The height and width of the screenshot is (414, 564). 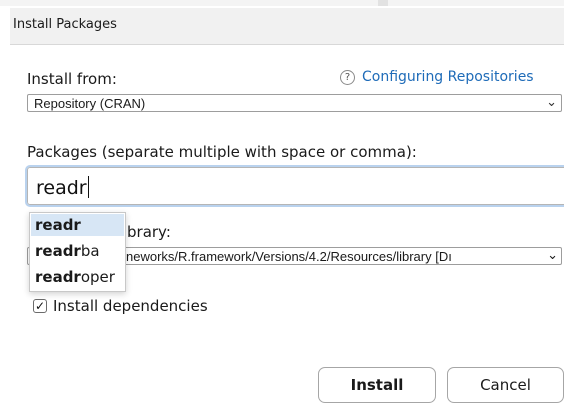 What do you see at coordinates (294, 103) in the screenshot?
I see `install-from-select: Repository (CRAN) ⌄` at bounding box center [294, 103].